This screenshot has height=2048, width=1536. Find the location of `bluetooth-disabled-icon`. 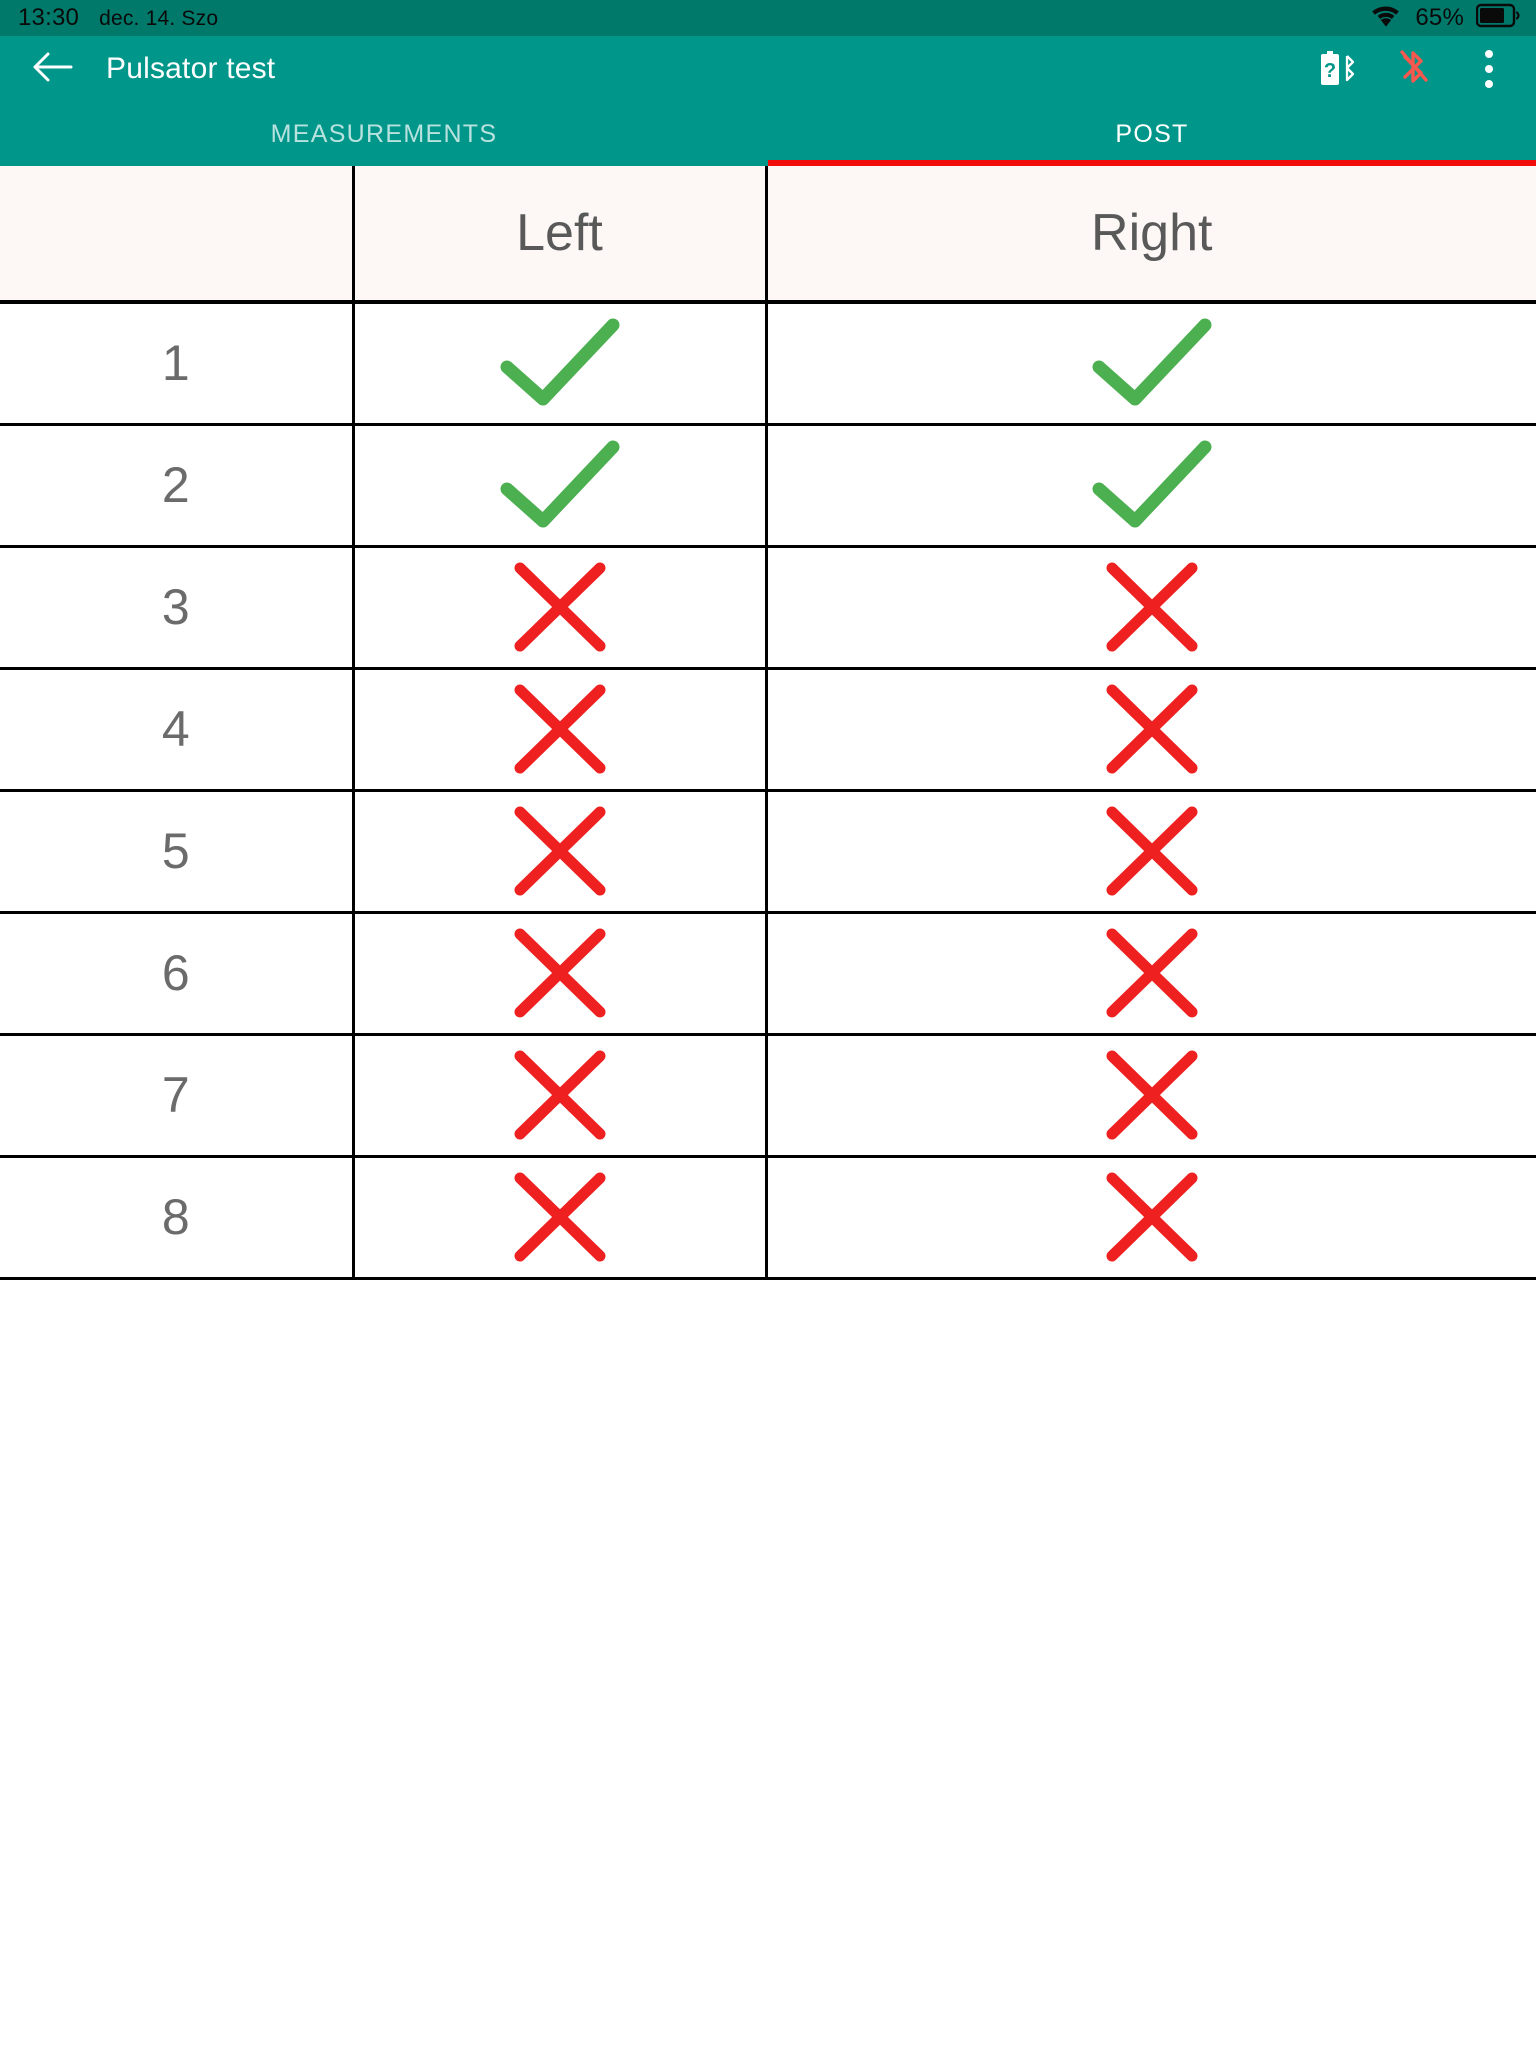

bluetooth-disabled-icon is located at coordinates (1413, 69).